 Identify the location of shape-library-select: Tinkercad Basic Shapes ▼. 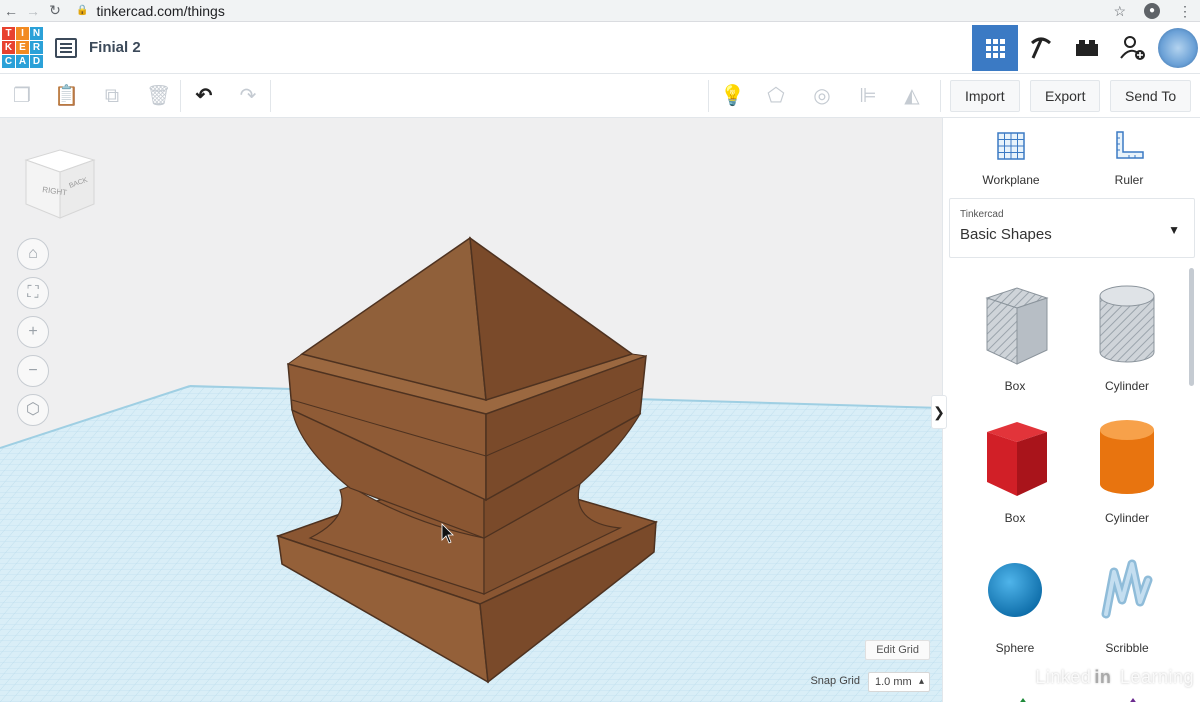
(1072, 228).